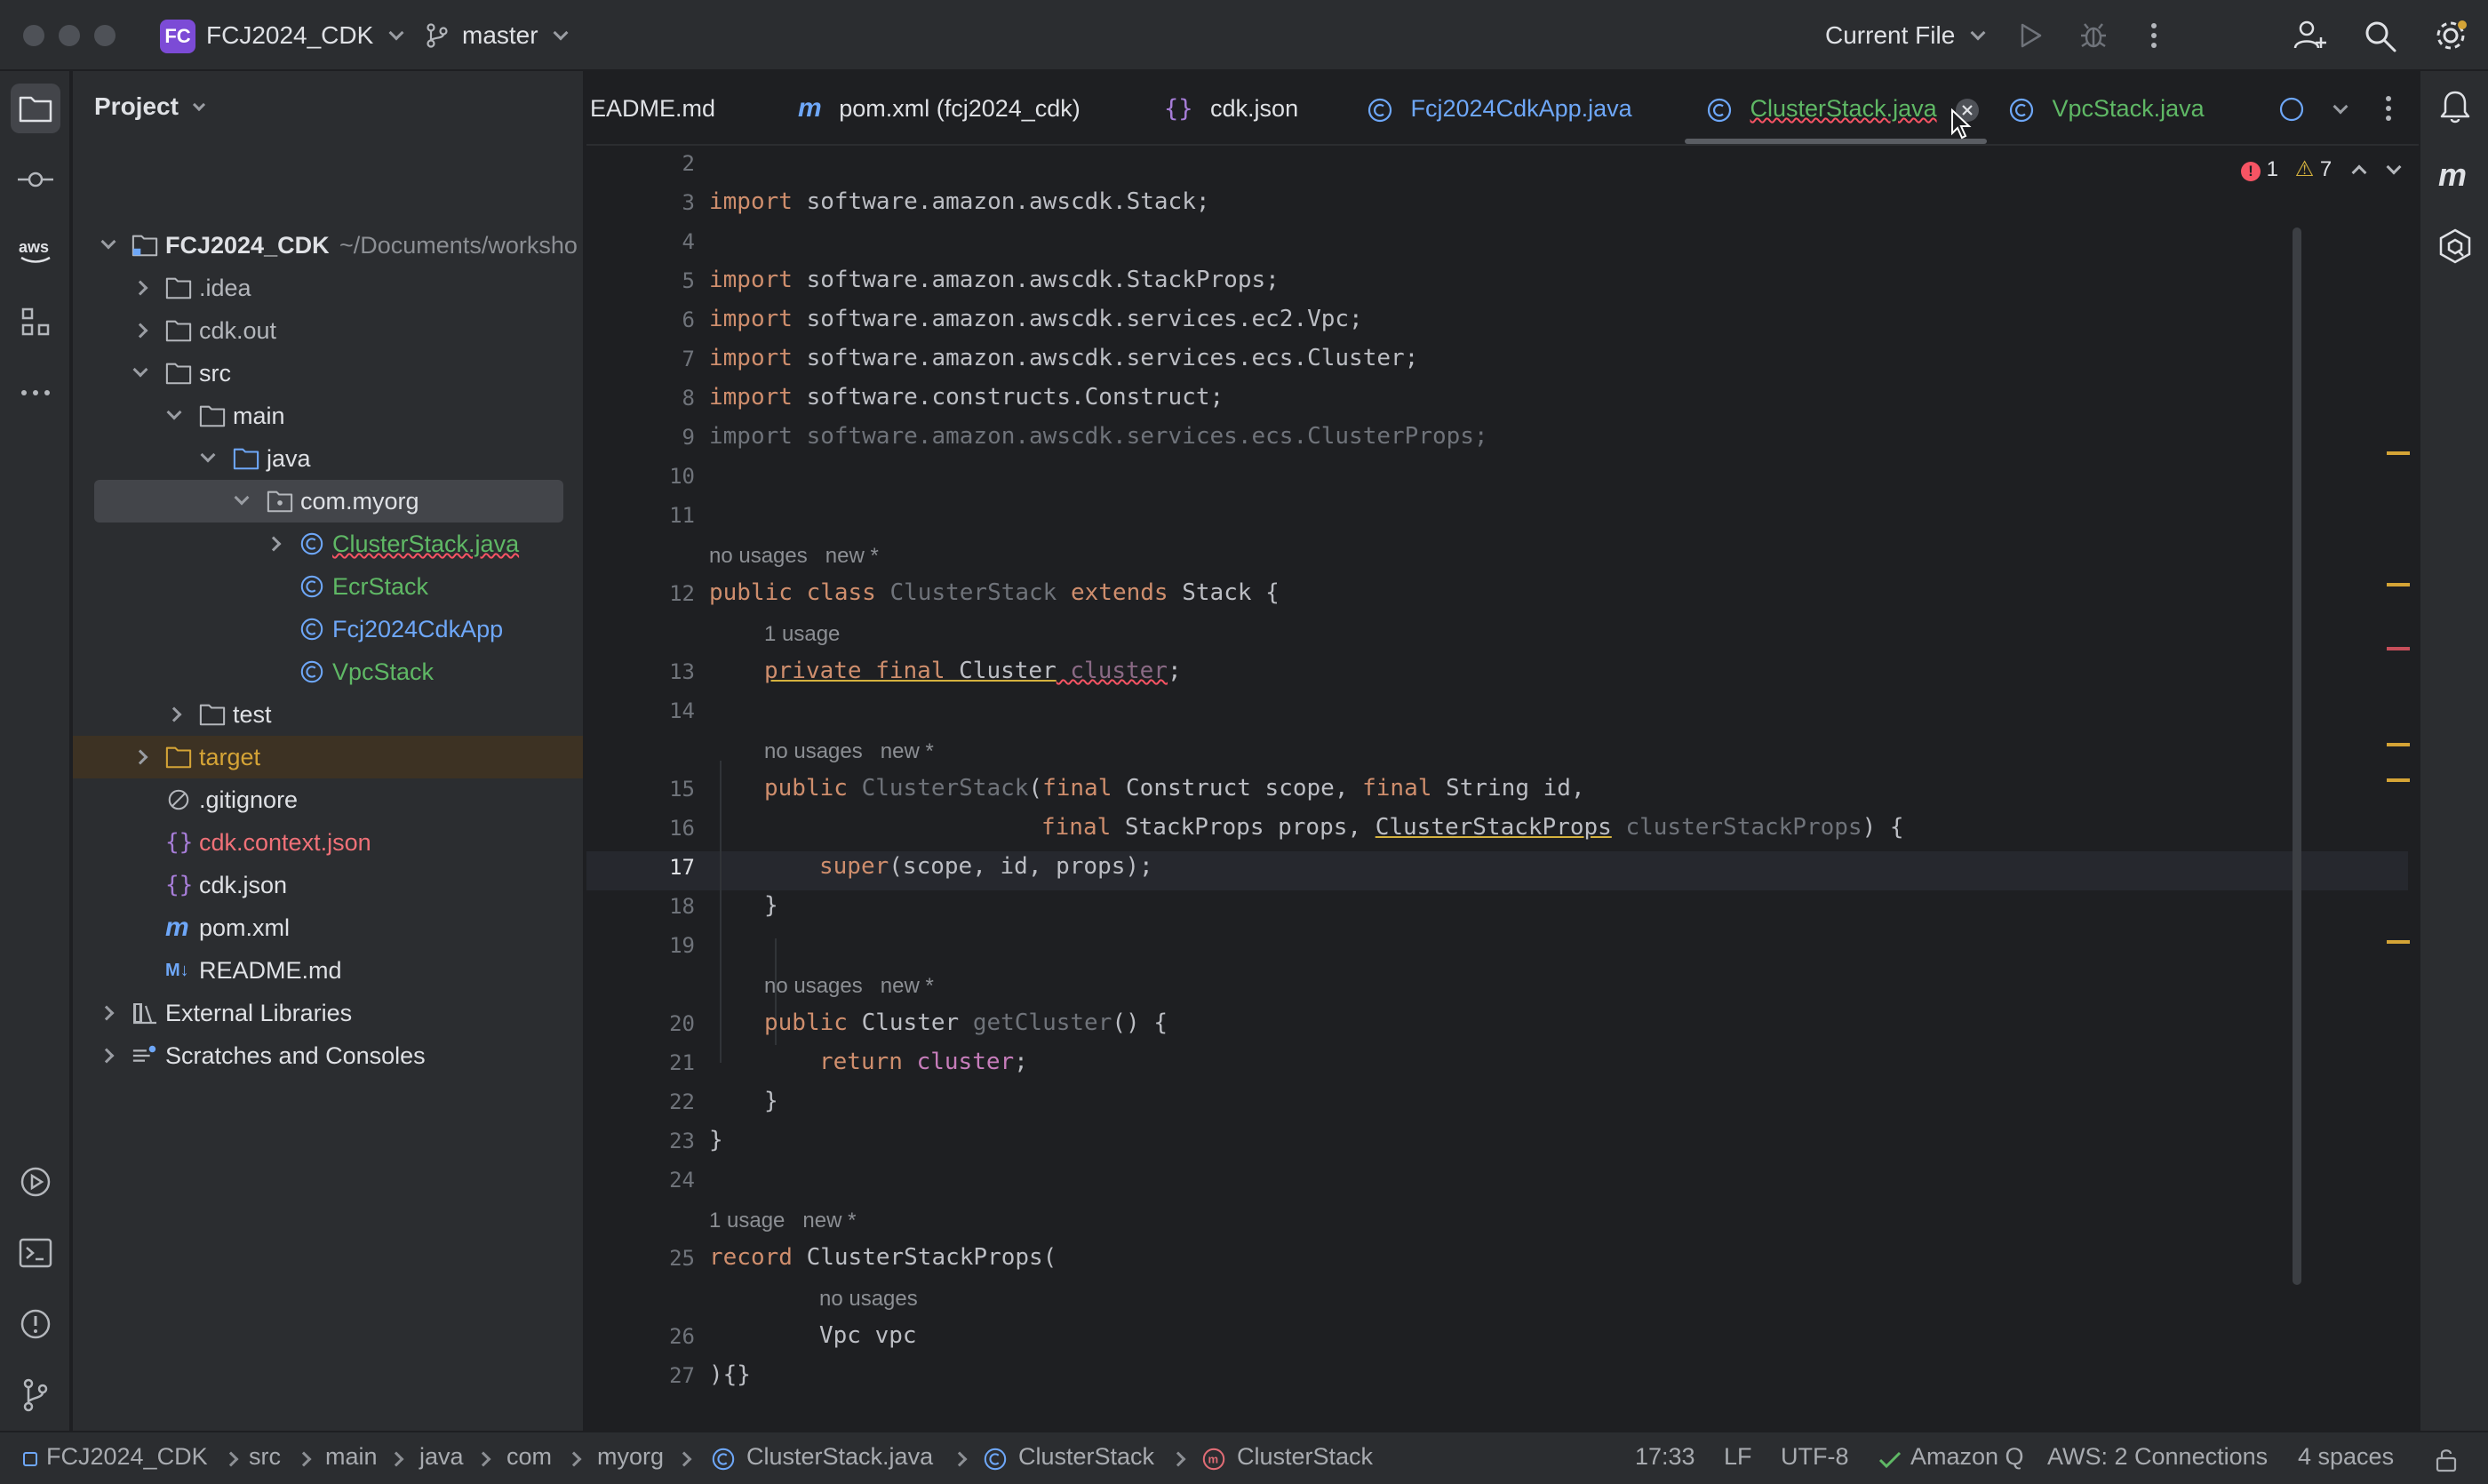 The height and width of the screenshot is (1484, 2488). I want to click on tree-item-gitignore: .gitignore, so click(328, 799).